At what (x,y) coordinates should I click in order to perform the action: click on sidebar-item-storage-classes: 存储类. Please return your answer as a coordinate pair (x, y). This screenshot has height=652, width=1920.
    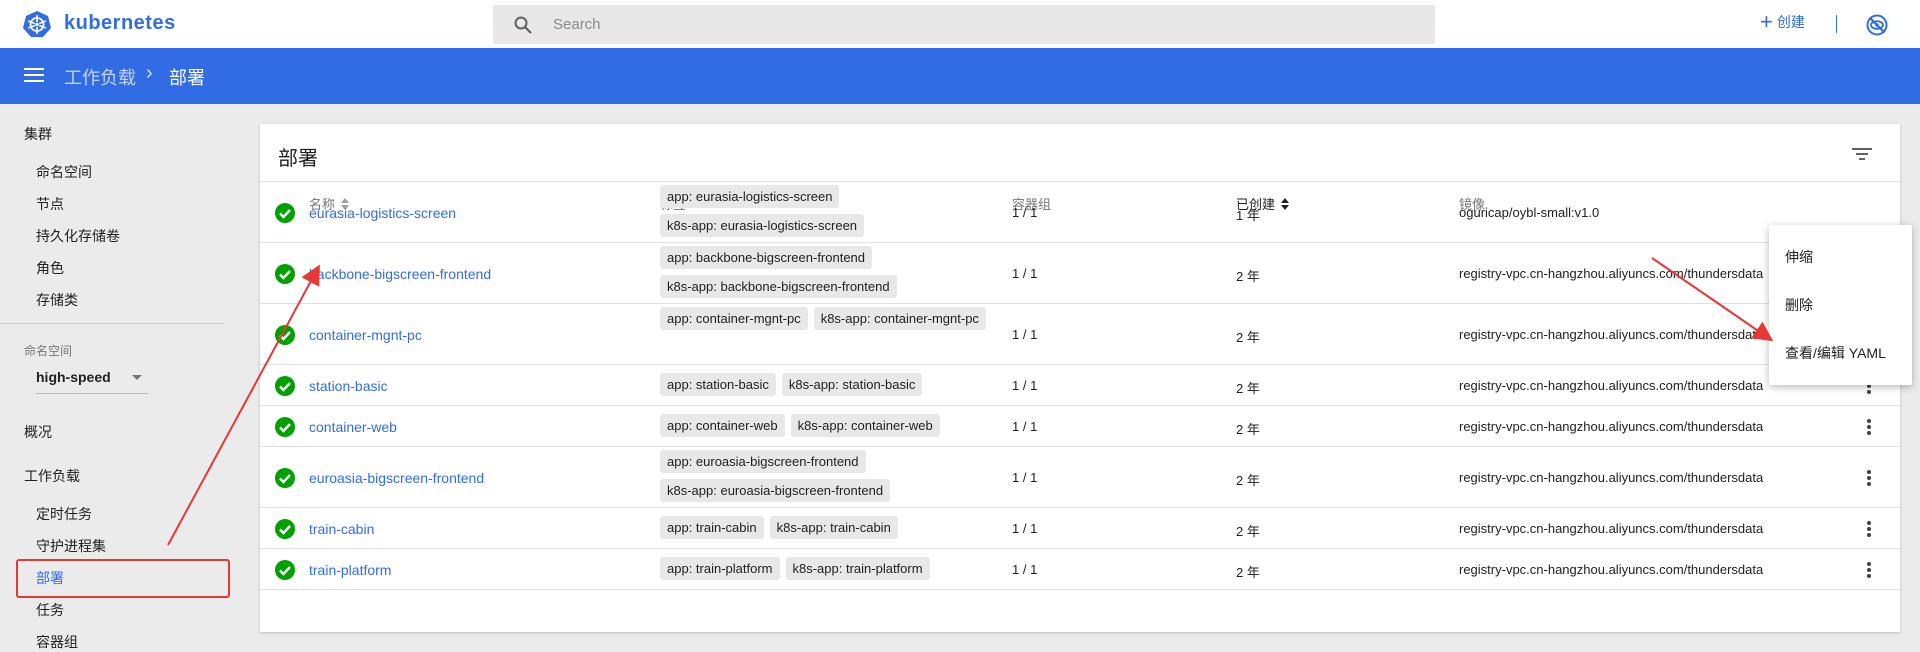
    Looking at the image, I should click on (57, 300).